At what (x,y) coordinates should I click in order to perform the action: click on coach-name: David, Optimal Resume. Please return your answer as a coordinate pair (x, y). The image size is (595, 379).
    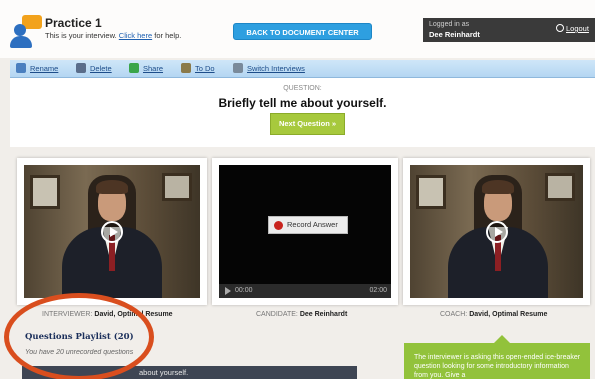
    Looking at the image, I should click on (508, 314).